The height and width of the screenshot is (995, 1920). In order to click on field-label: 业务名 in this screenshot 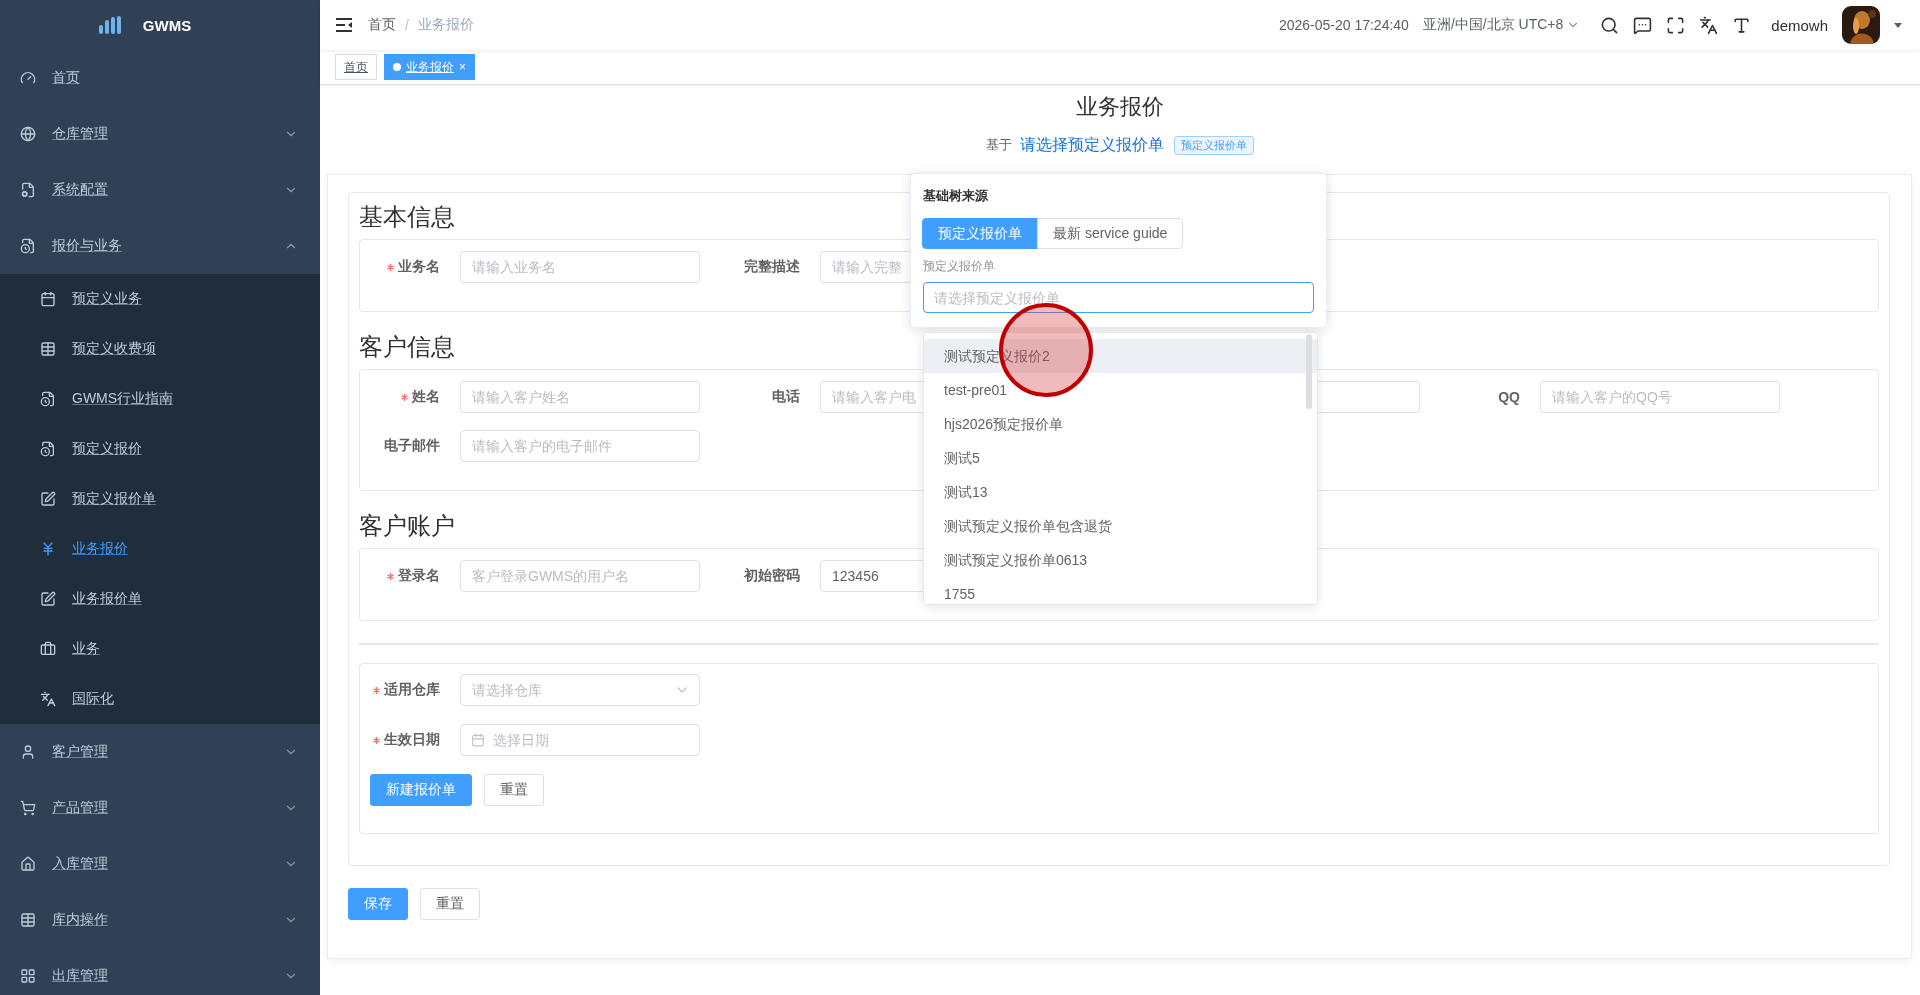, I will do `click(419, 267)`.